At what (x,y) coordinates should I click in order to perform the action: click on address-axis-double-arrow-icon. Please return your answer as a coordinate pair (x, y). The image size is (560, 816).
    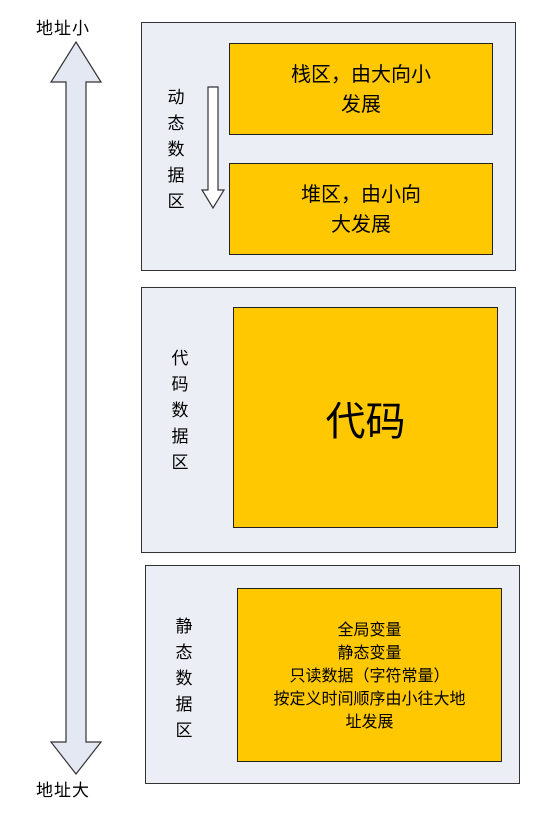
    Looking at the image, I should click on (76, 407).